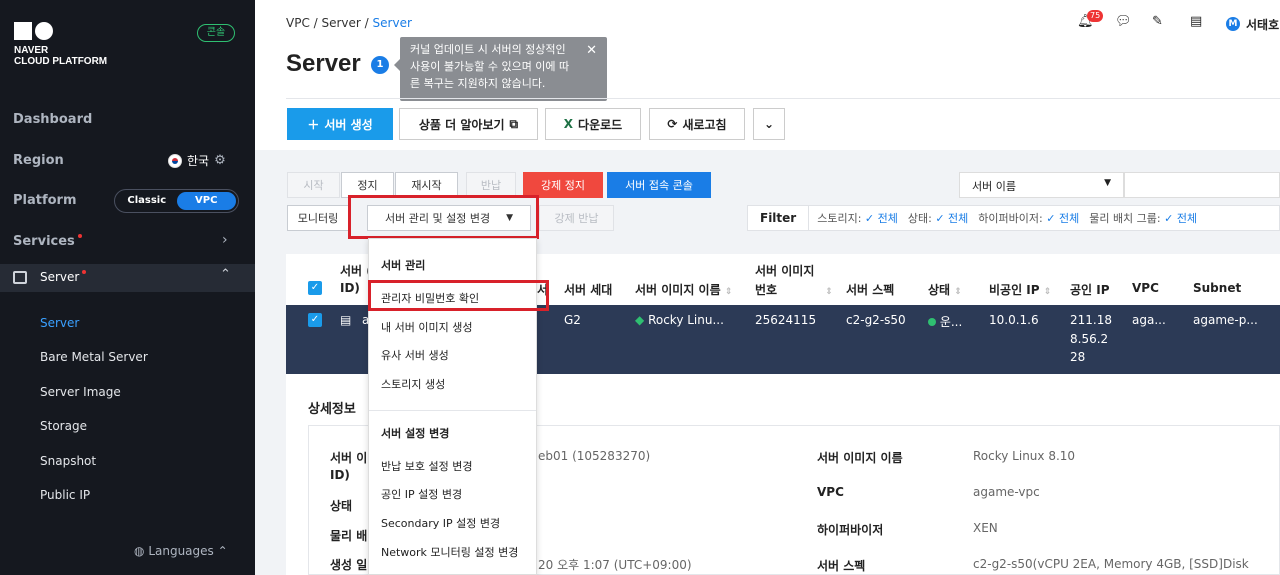 The height and width of the screenshot is (575, 1280). Describe the element at coordinates (20, 277) in the screenshot. I see `server-icon` at that location.